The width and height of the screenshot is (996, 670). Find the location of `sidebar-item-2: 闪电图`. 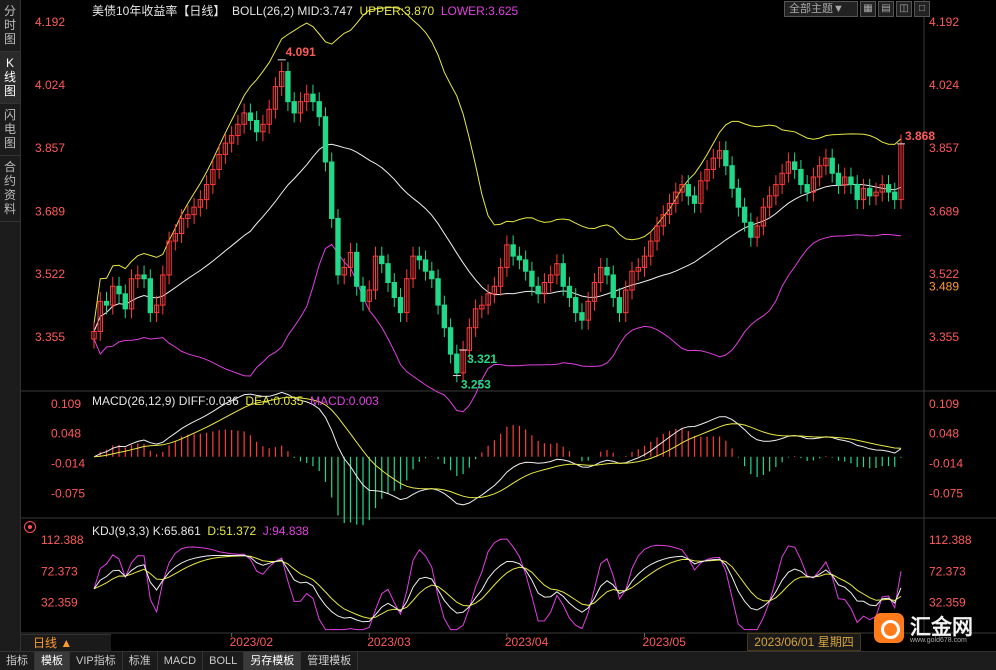

sidebar-item-2: 闪电图 is located at coordinates (10, 130).